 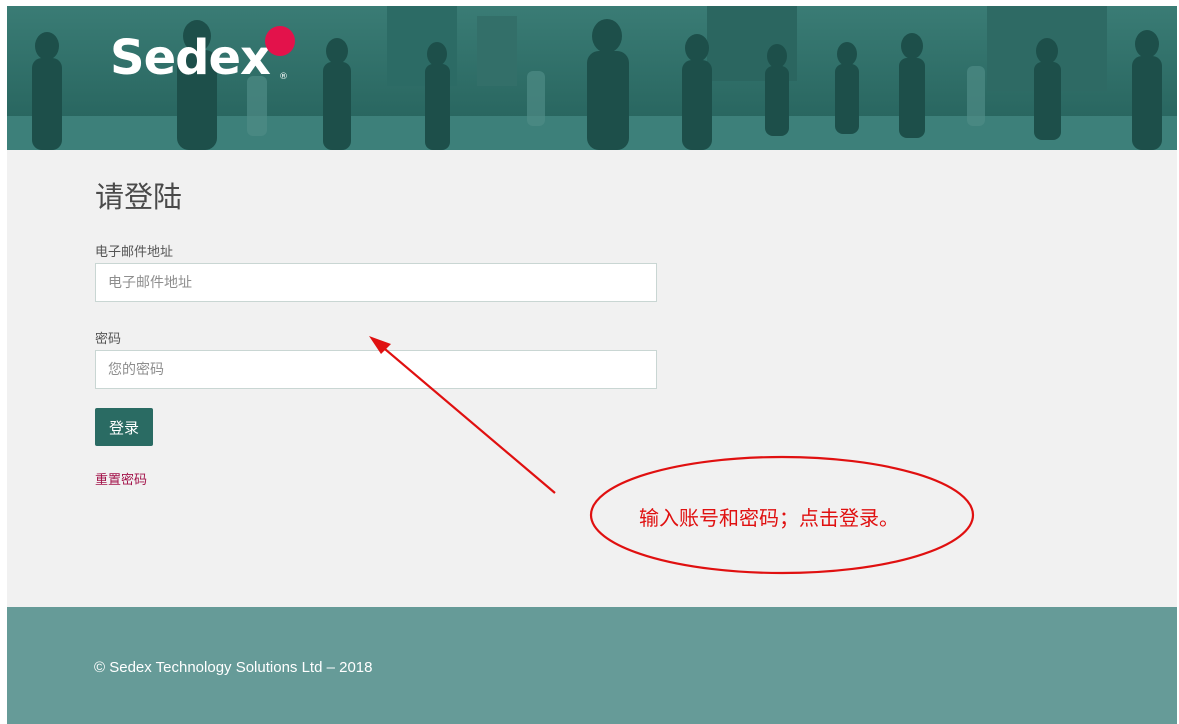 I want to click on sedex-logo: Sedex, so click(x=190, y=58).